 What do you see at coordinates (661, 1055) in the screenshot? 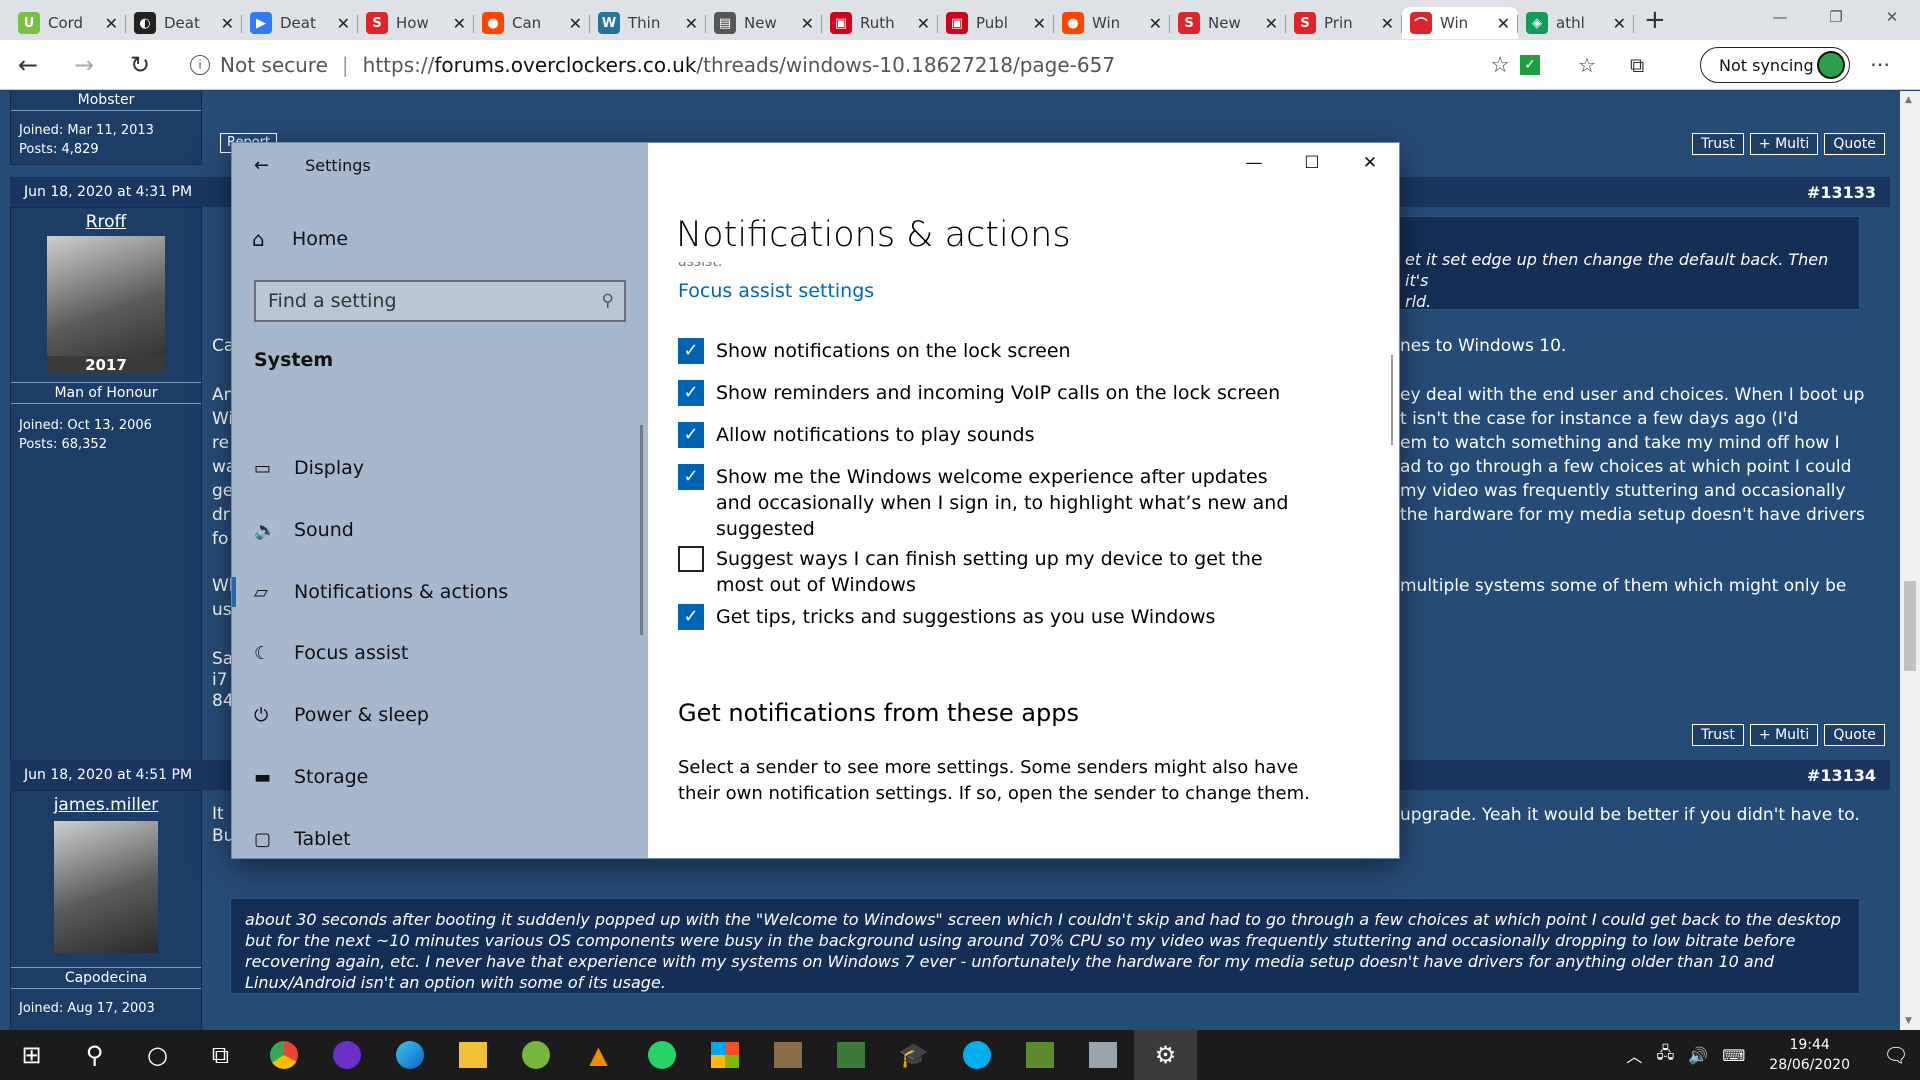
I see `whatsapp-icon` at bounding box center [661, 1055].